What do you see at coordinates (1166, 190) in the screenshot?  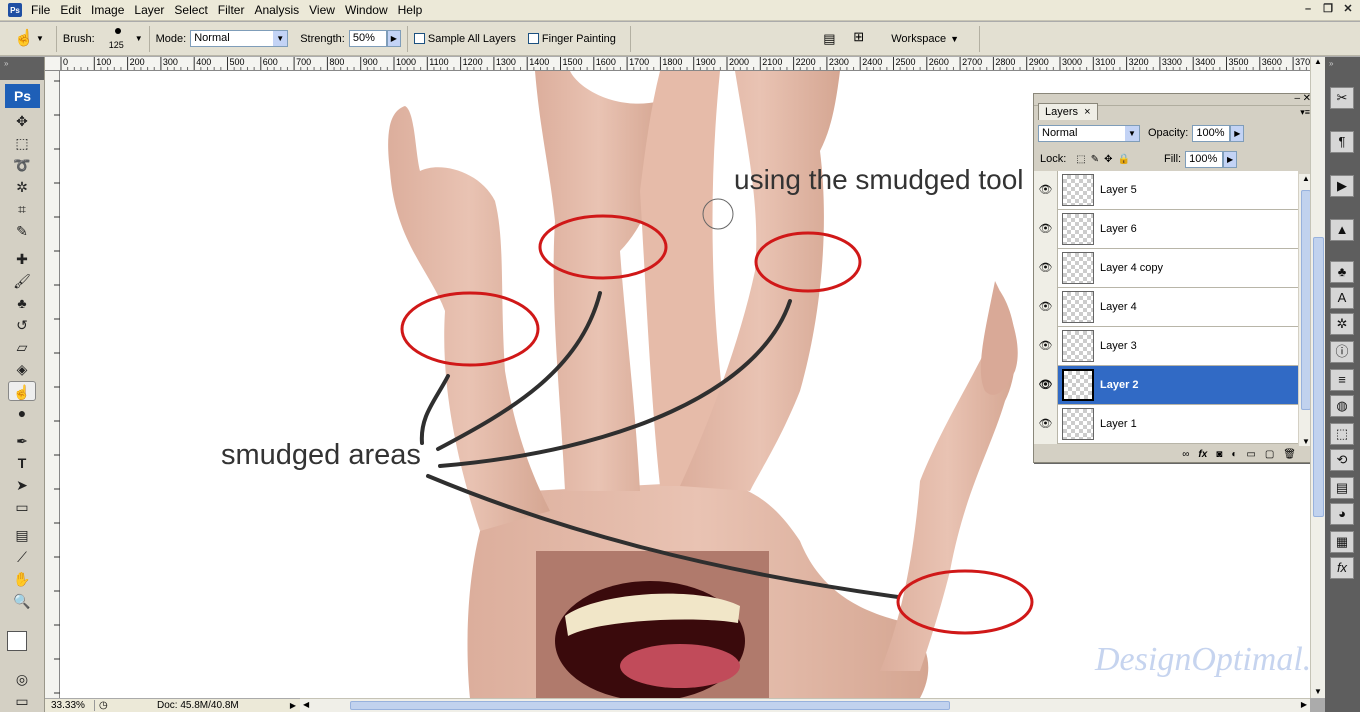 I see `layer-row: 👁 Layer 5` at bounding box center [1166, 190].